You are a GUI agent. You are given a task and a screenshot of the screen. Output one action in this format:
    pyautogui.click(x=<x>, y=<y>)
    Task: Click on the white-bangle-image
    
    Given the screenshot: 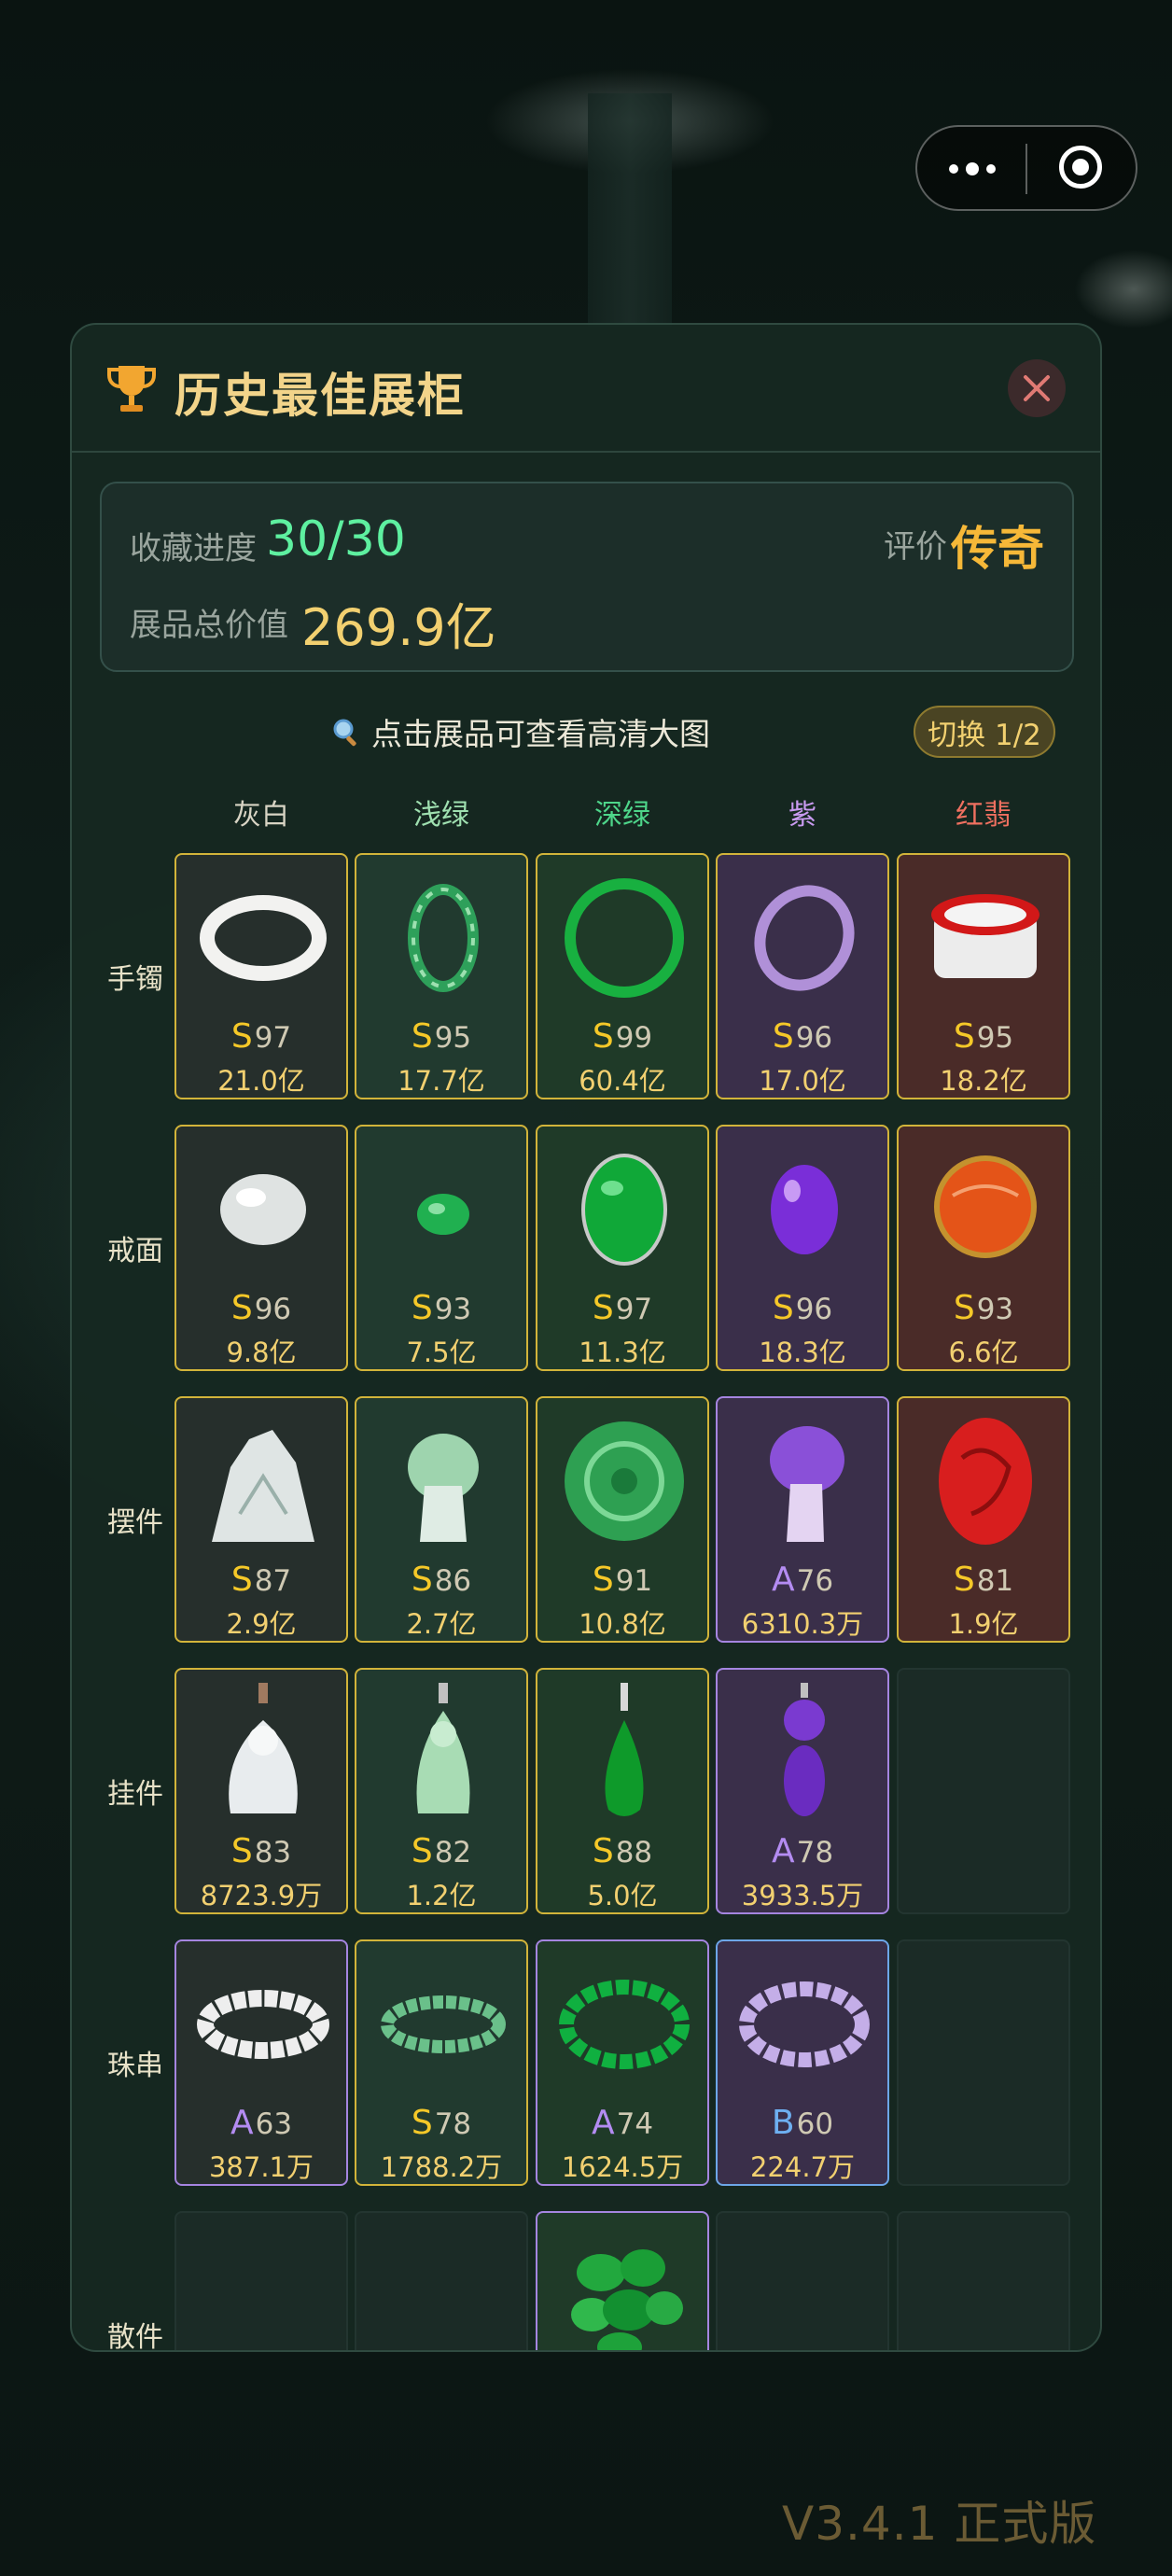 What is the action you would take?
    pyautogui.click(x=263, y=938)
    